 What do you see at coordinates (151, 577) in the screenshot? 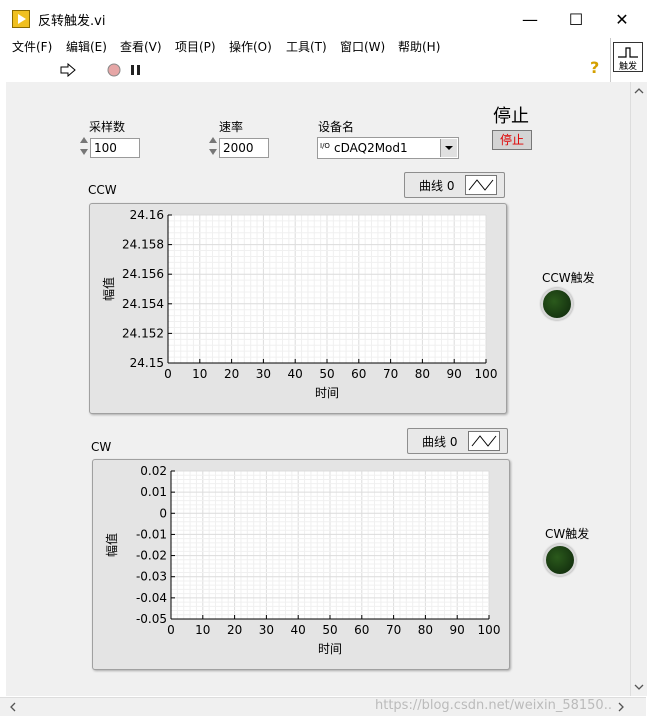
I see `y-tick-label: -0.03` at bounding box center [151, 577].